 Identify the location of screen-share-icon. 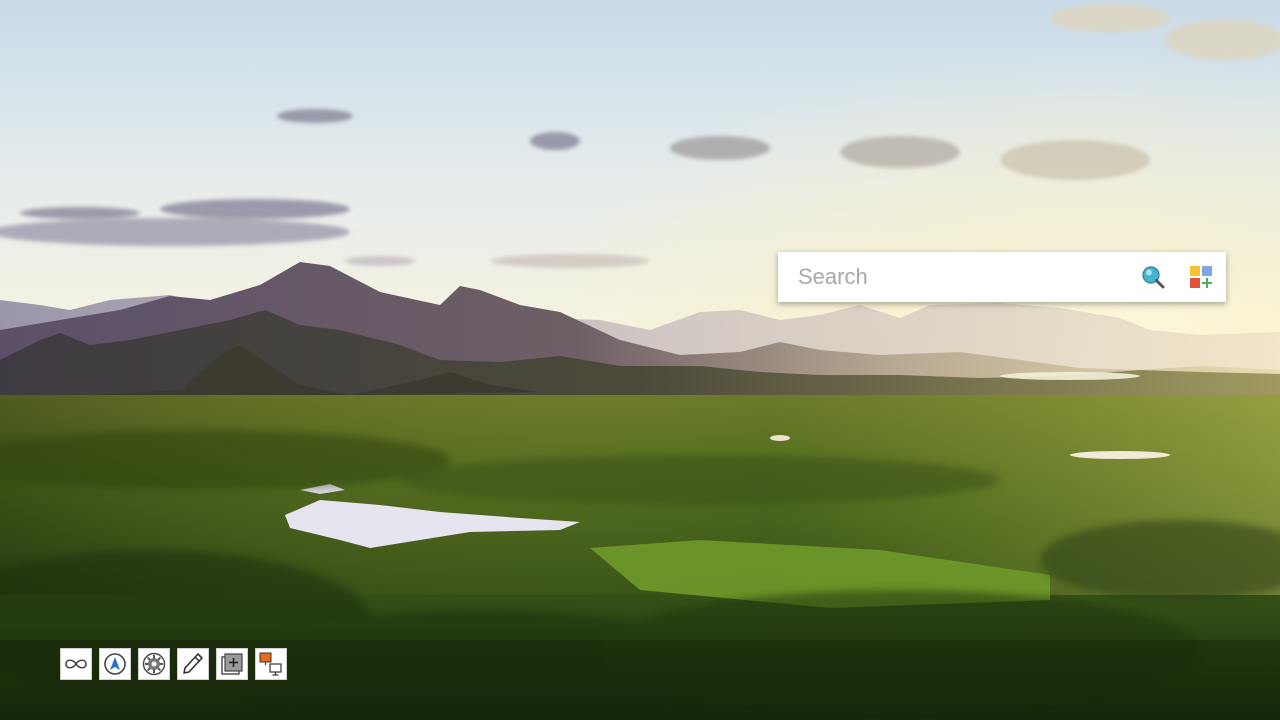
(270, 664).